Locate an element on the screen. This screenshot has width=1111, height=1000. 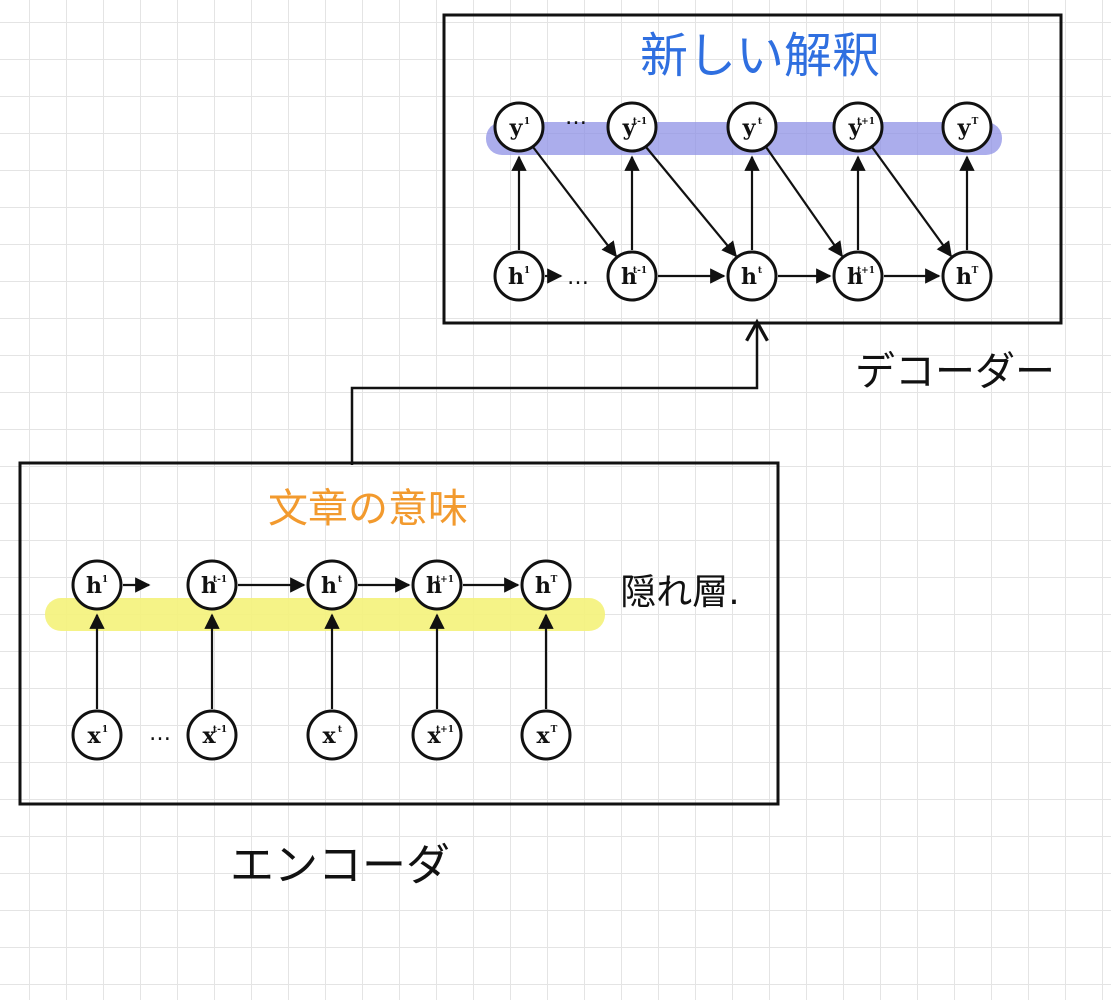
encoder-h-node-sup: T is located at coordinates (554, 580).